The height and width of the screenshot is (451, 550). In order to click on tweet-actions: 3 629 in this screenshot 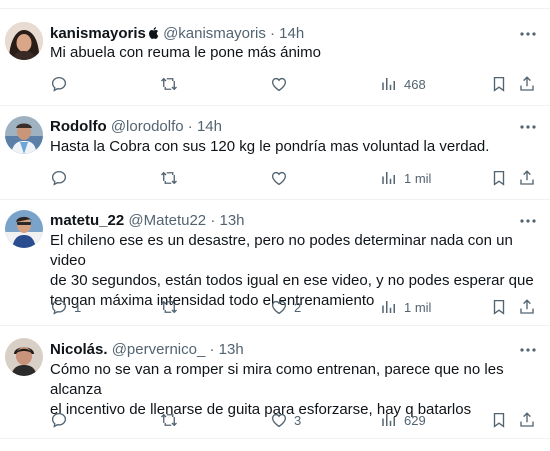, I will do `click(300, 420)`.